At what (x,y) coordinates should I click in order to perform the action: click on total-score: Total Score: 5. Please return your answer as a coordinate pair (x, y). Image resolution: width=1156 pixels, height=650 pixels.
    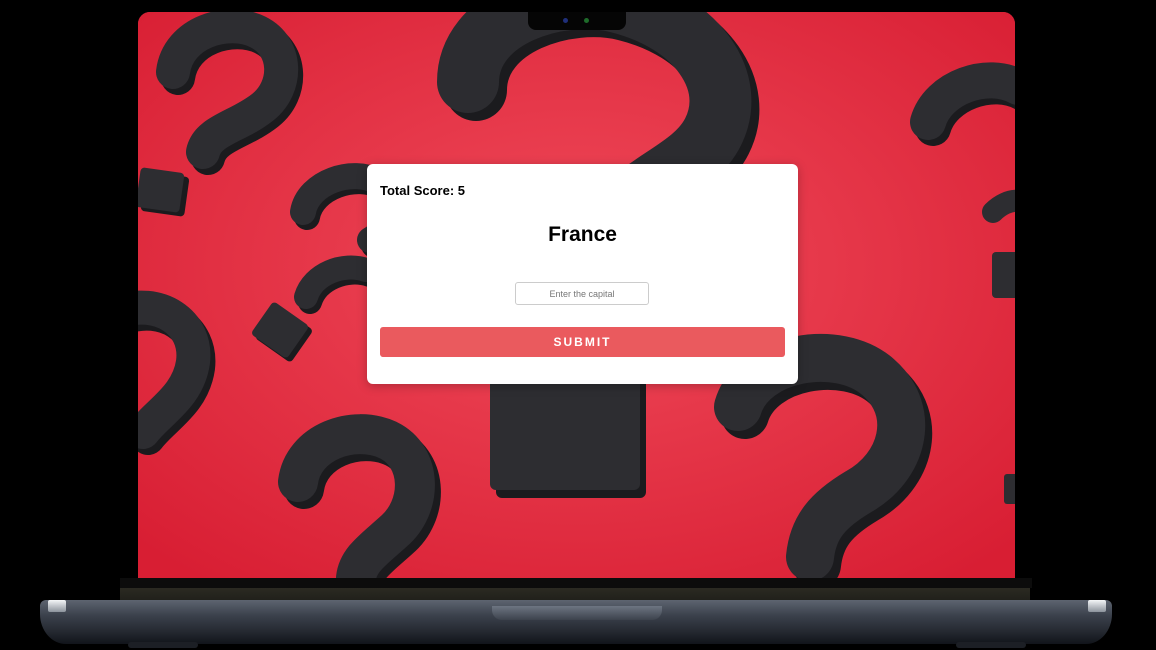
    Looking at the image, I should click on (423, 190).